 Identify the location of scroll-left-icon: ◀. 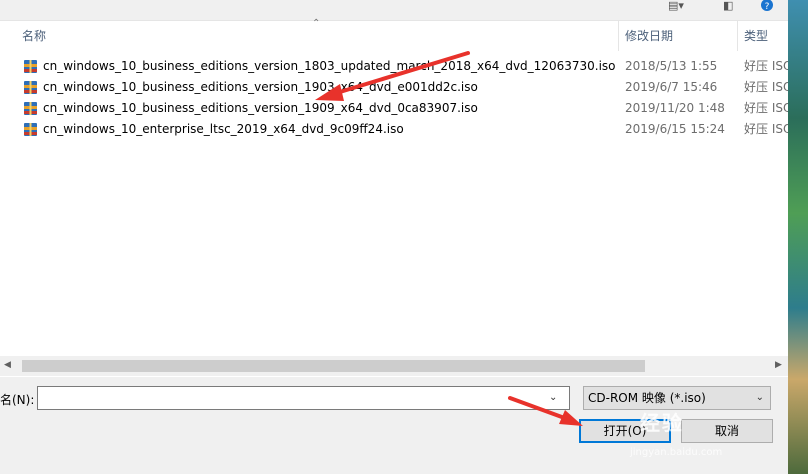
(7, 365).